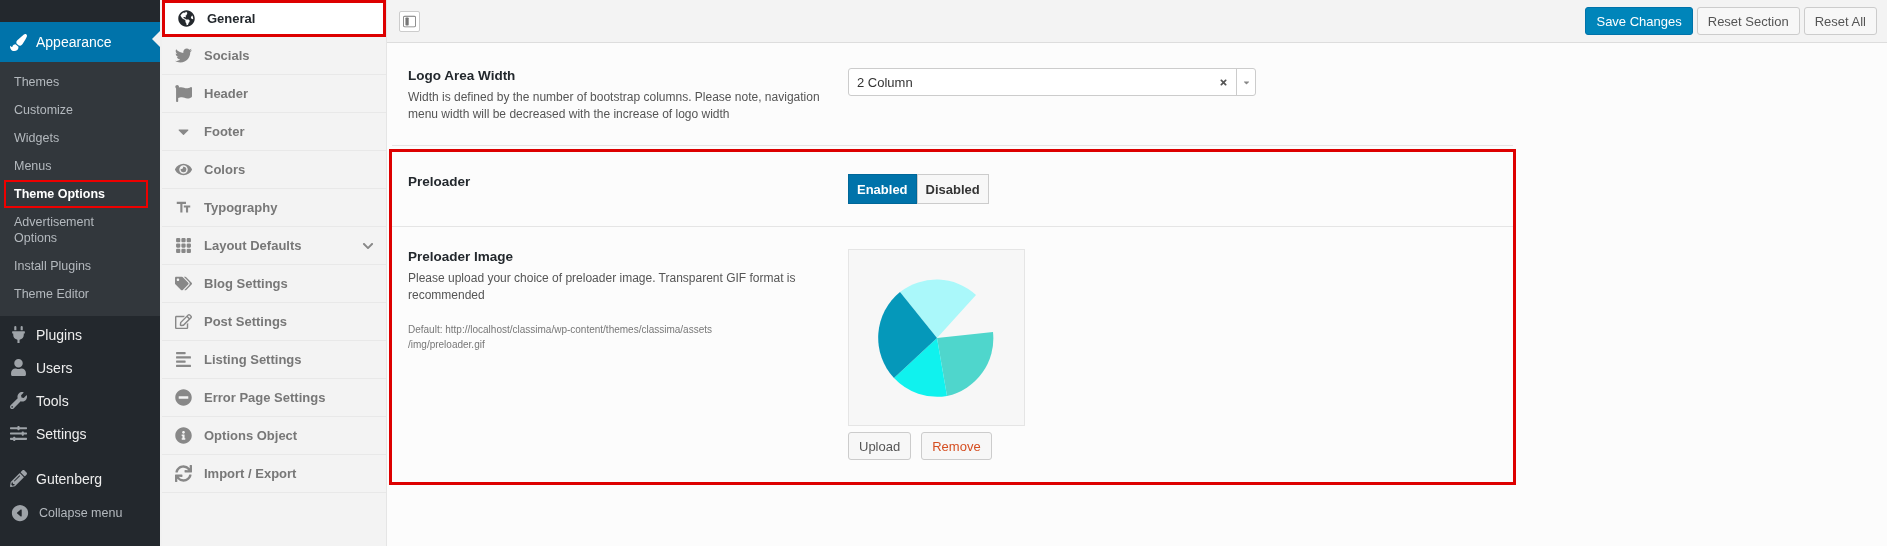 This screenshot has width=1887, height=546. I want to click on menu-item-label: Plugins, so click(59, 334).